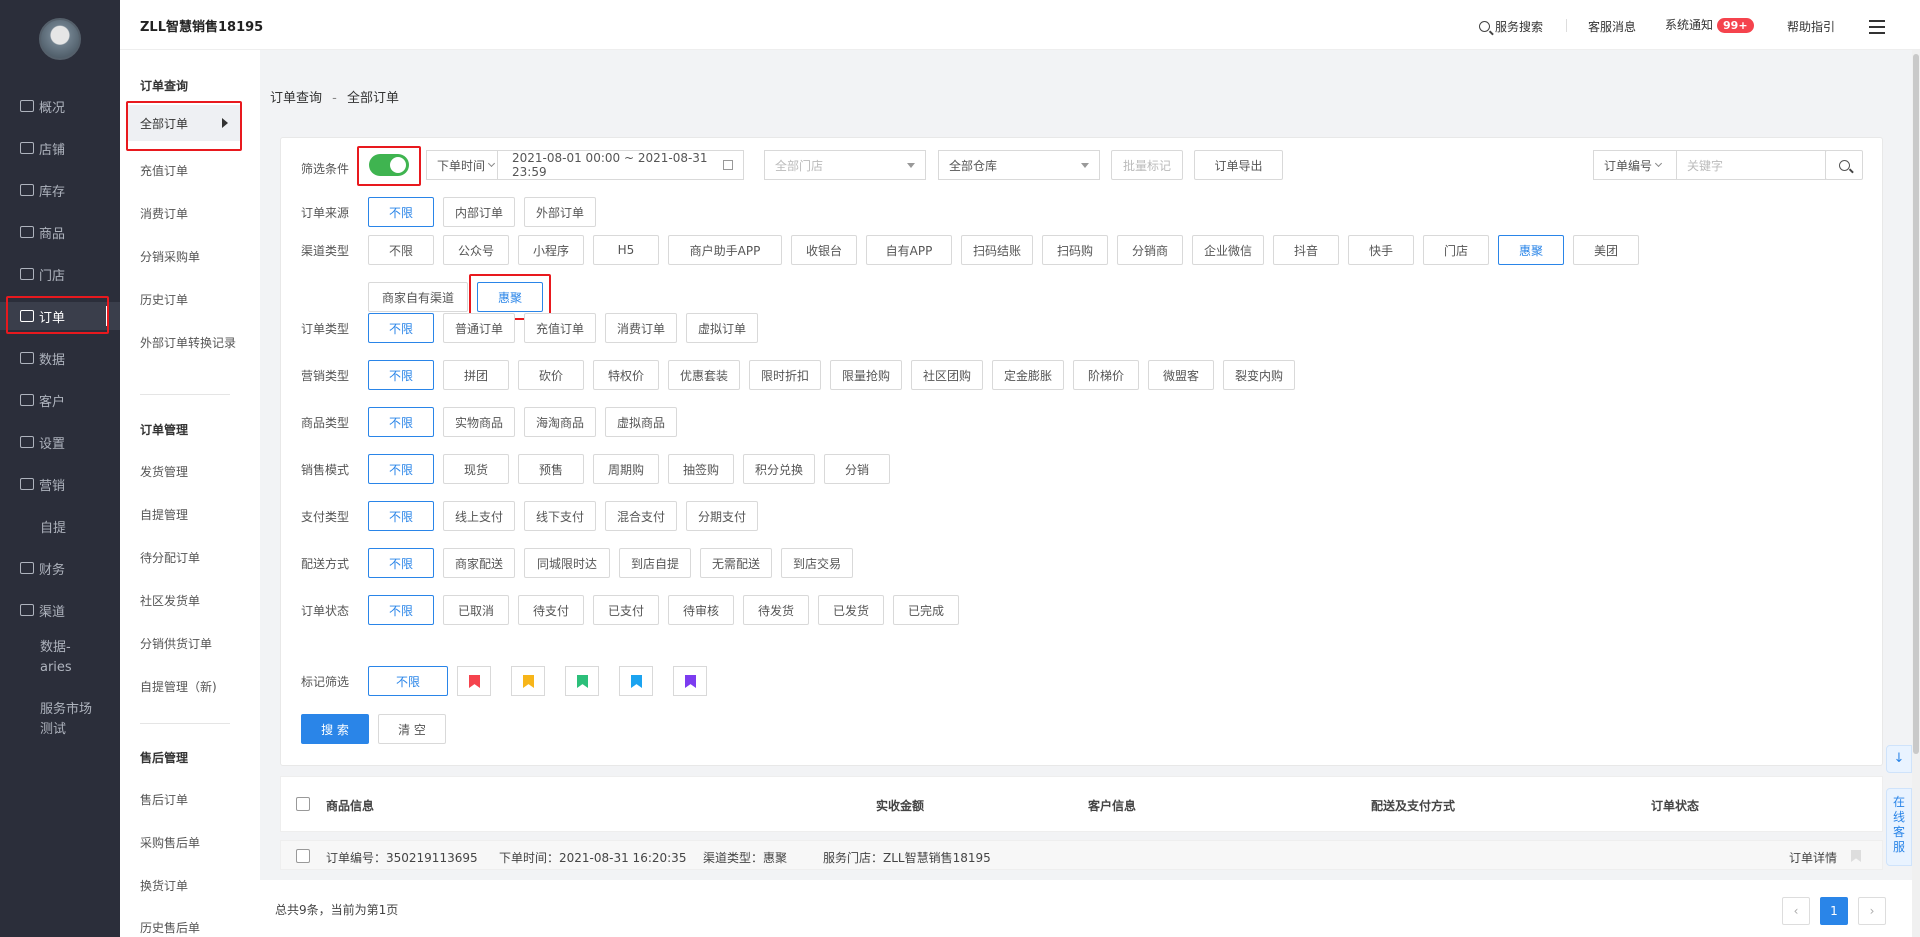 This screenshot has width=1920, height=937. What do you see at coordinates (335, 729) in the screenshot?
I see `search-submit-button: 搜 索` at bounding box center [335, 729].